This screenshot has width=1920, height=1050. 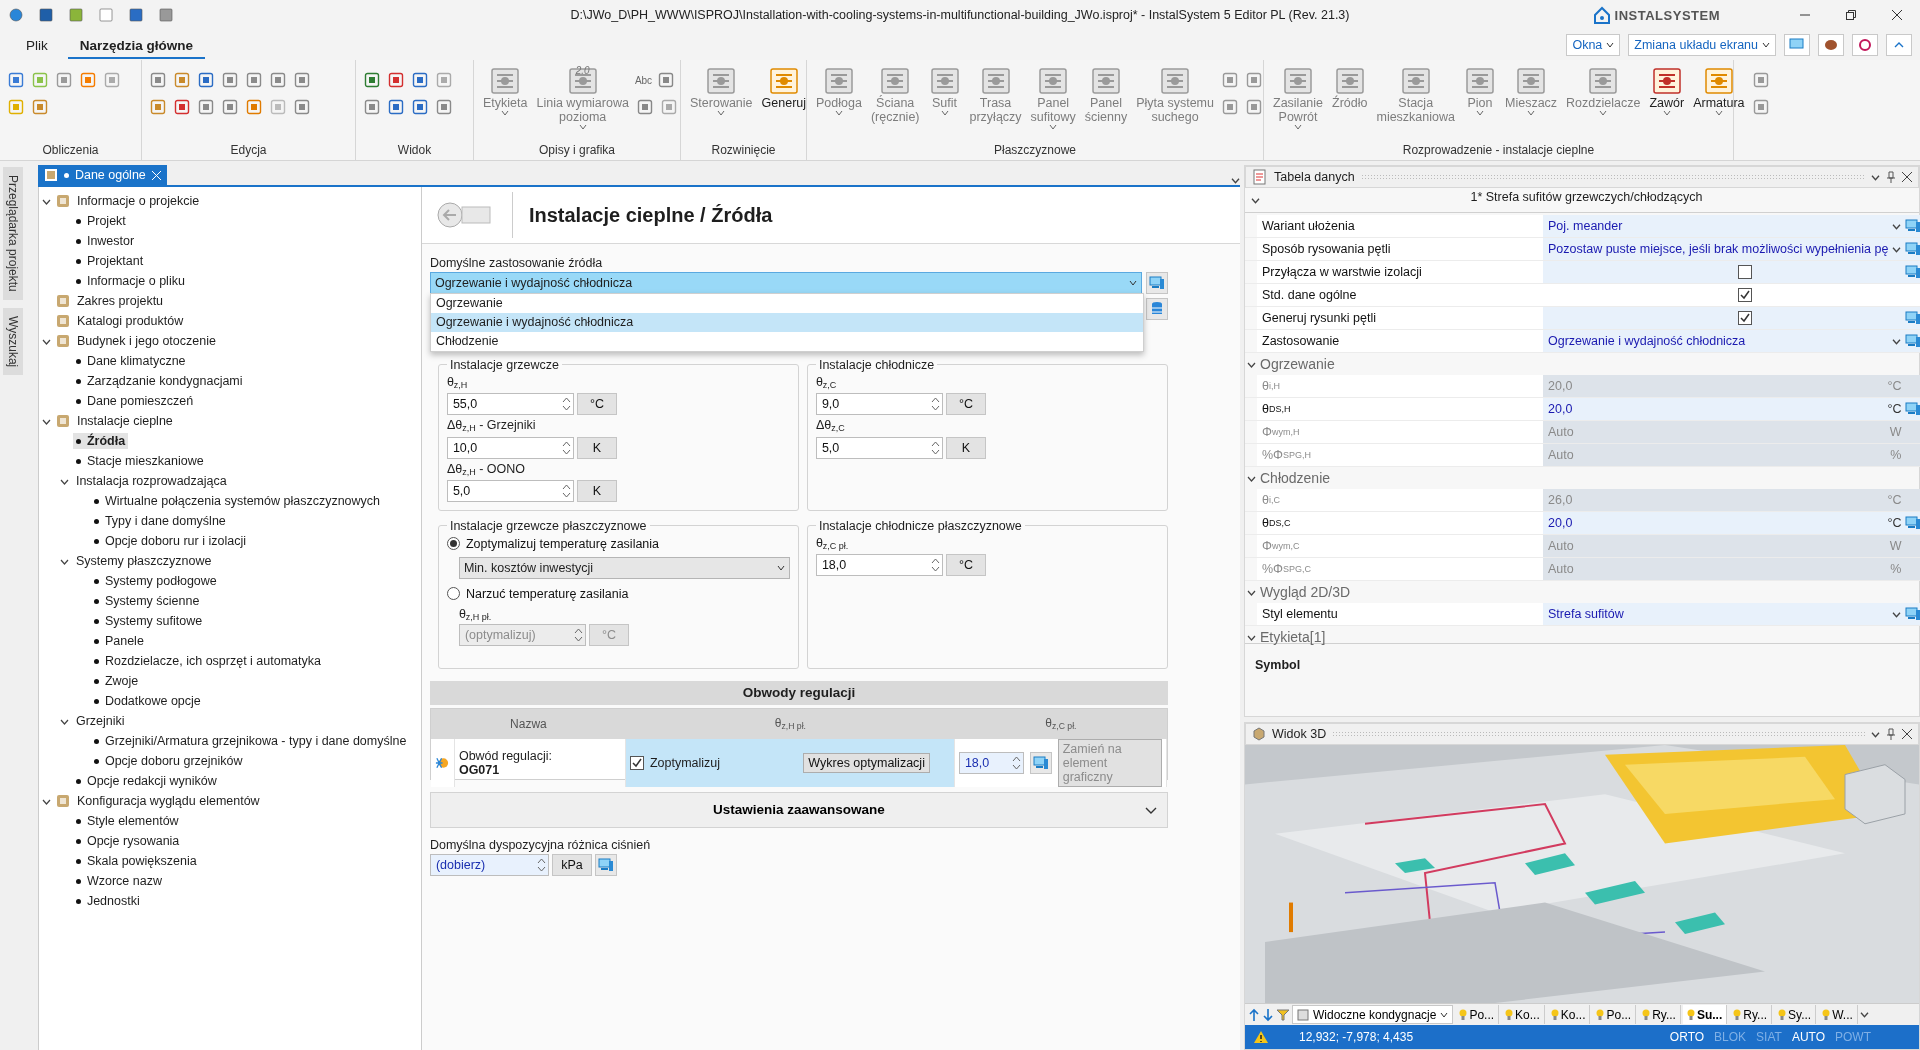 What do you see at coordinates (109, 261) in the screenshot?
I see `tree-item: Projektant` at bounding box center [109, 261].